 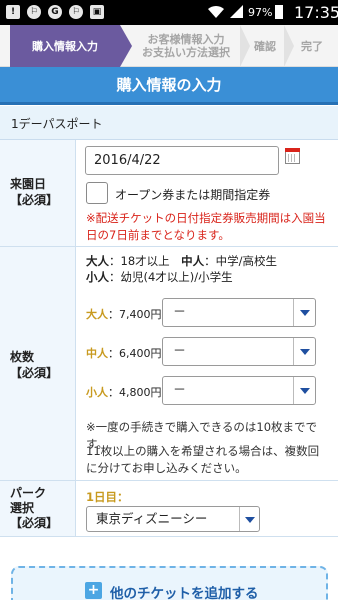 What do you see at coordinates (97, 314) in the screenshot?
I see `adult-type: 大人` at bounding box center [97, 314].